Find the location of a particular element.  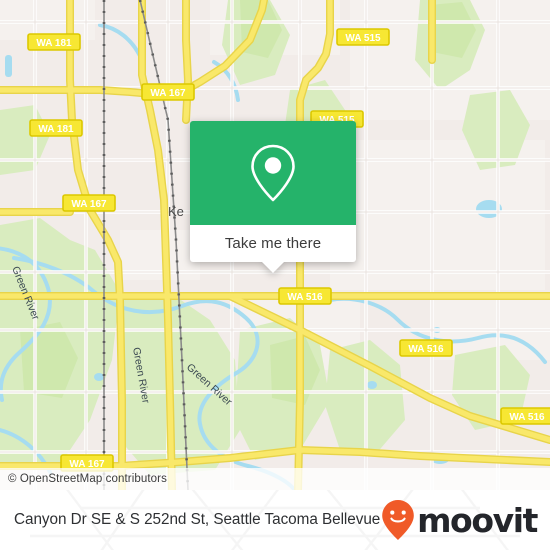

shield-wa-181-lower: WA 181 is located at coordinates (56, 128).